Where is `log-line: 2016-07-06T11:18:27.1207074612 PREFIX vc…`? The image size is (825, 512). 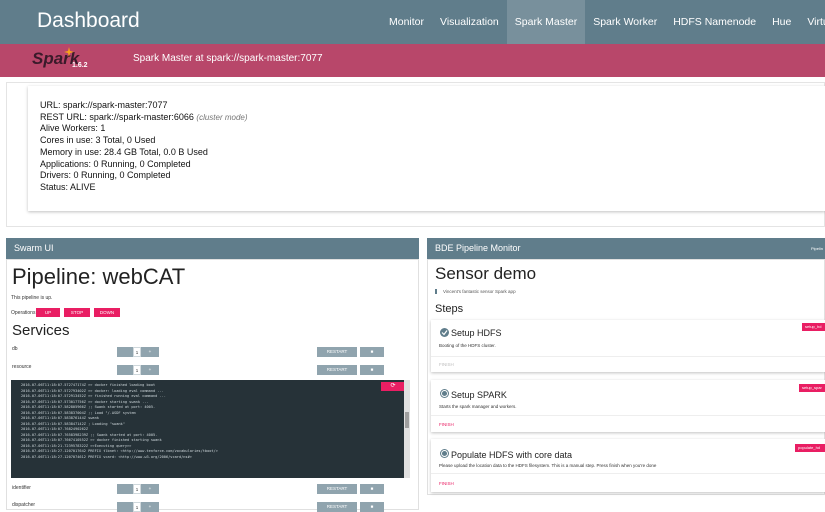 log-line: 2016-07-06T11:18:27.1207074612 PREFIX vc… is located at coordinates (106, 456).